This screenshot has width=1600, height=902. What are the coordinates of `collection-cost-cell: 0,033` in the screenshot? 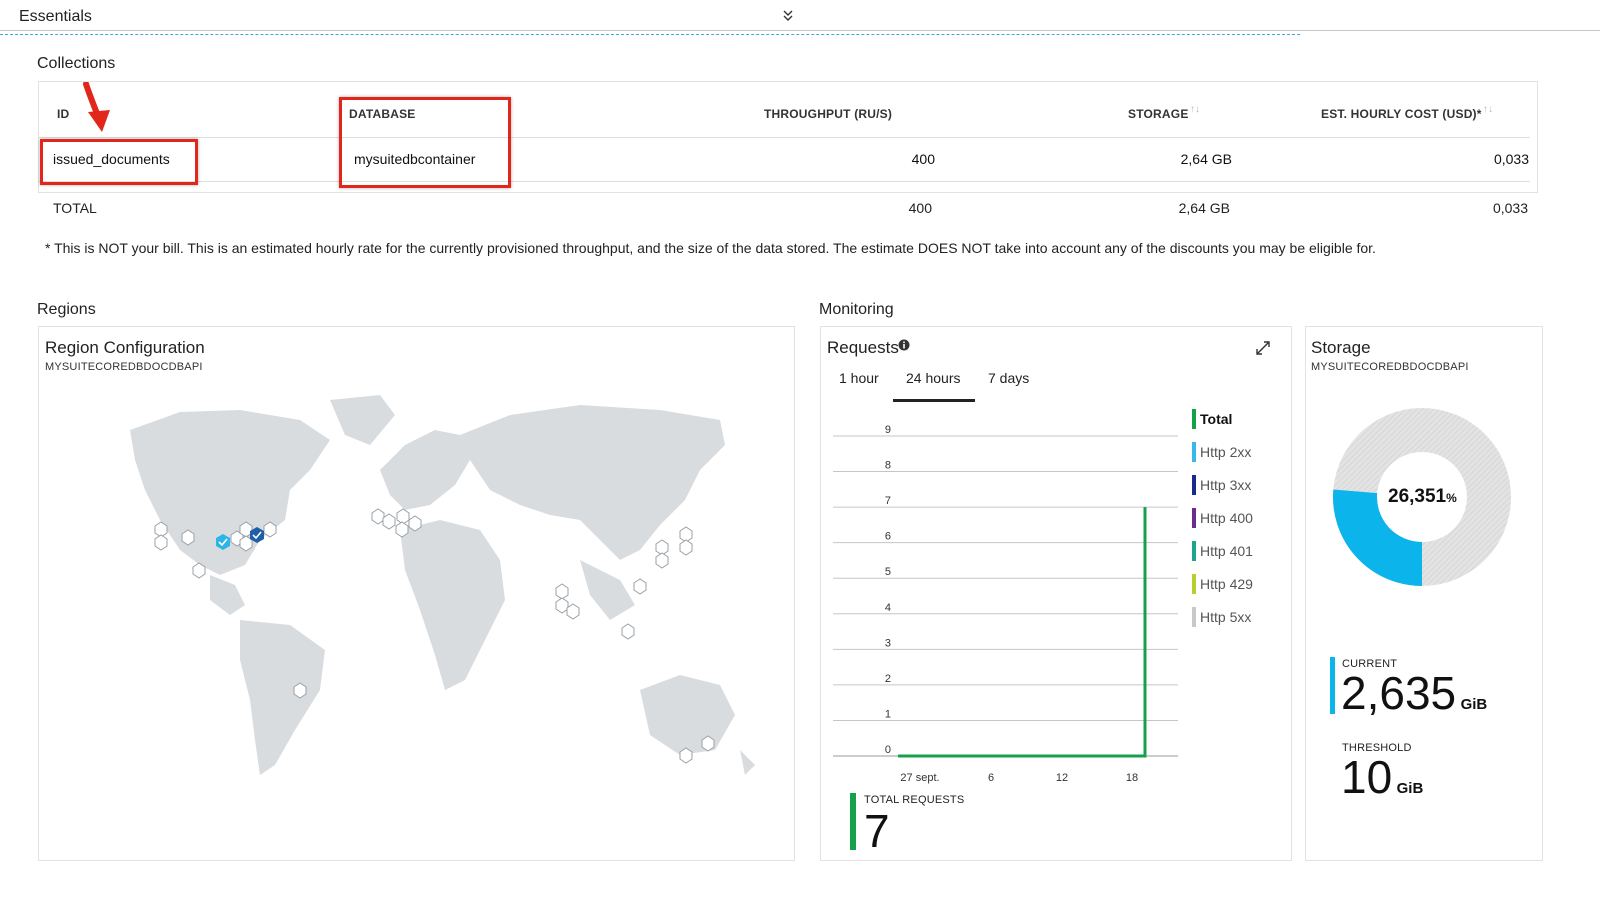 It's located at (1511, 159).